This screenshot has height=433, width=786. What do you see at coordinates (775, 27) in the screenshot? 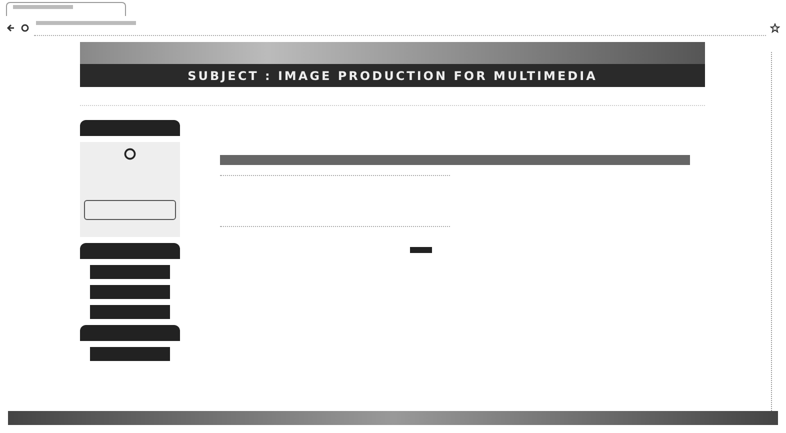
I see `star-icon` at bounding box center [775, 27].